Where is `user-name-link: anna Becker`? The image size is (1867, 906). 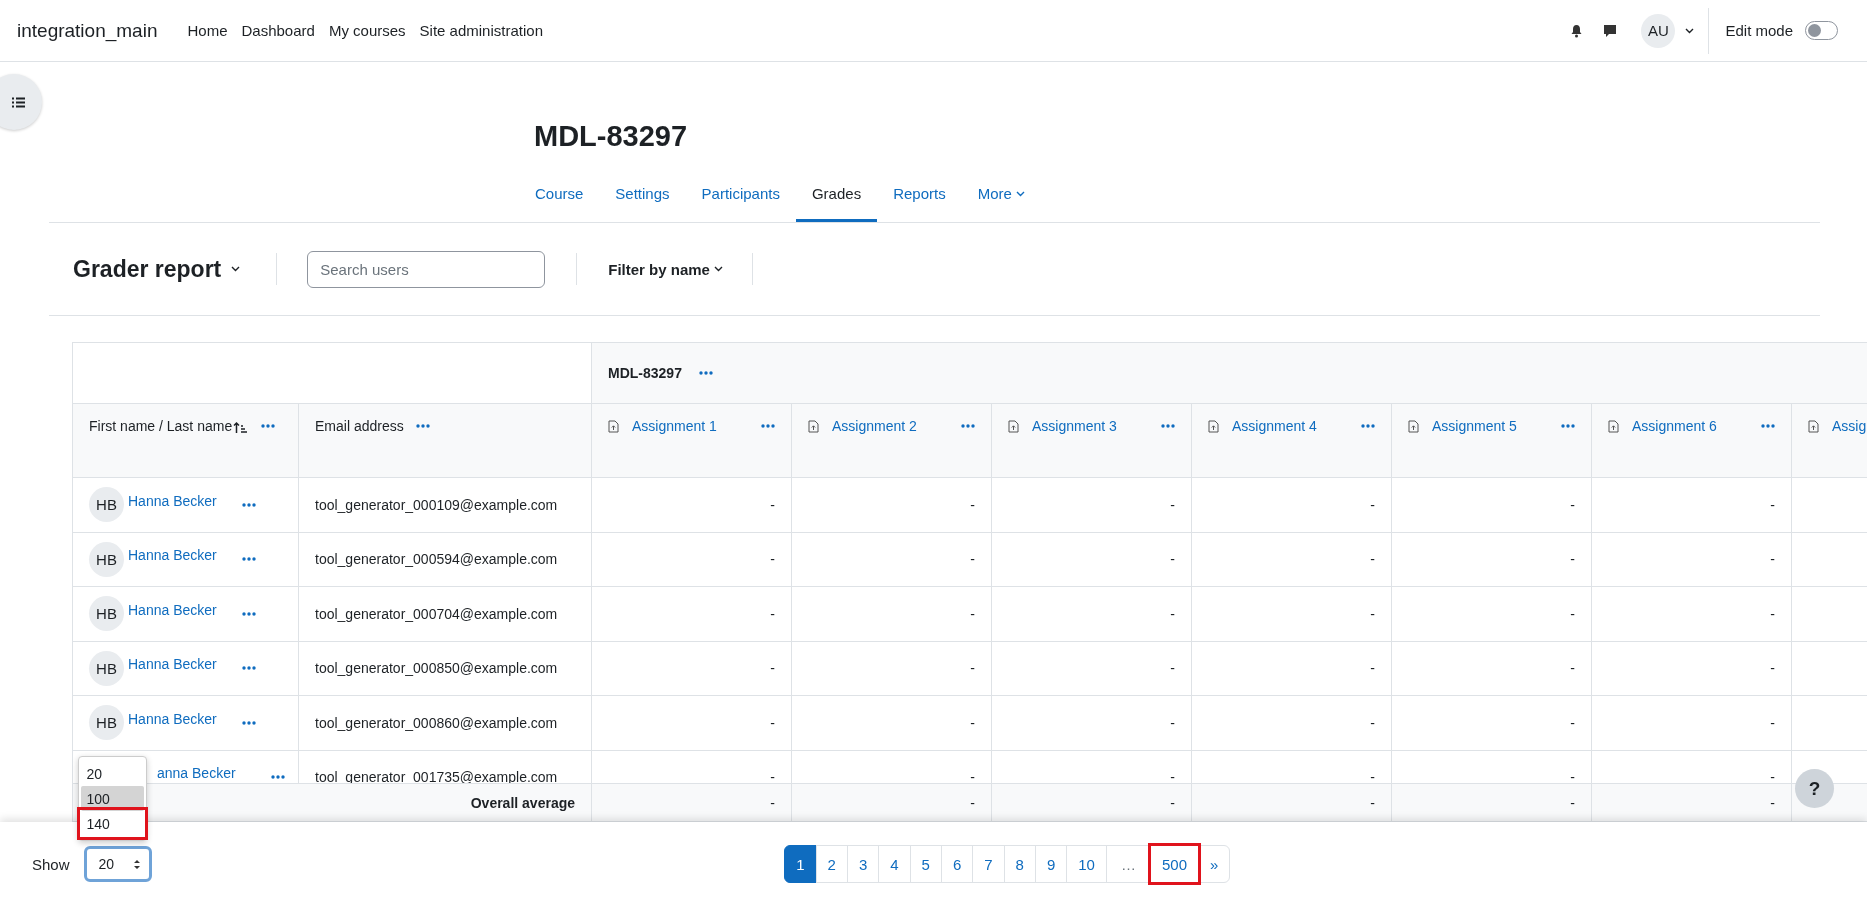
user-name-link: anna Becker is located at coordinates (204, 773).